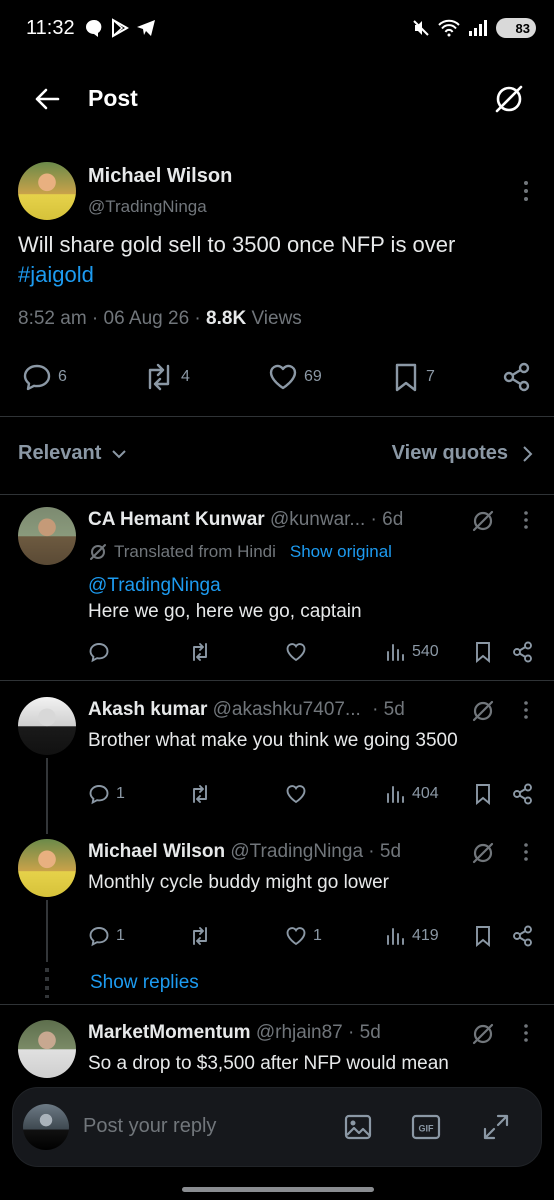 Image resolution: width=554 pixels, height=1200 pixels. Describe the element at coordinates (517, 377) in the screenshot. I see `share-button` at that location.